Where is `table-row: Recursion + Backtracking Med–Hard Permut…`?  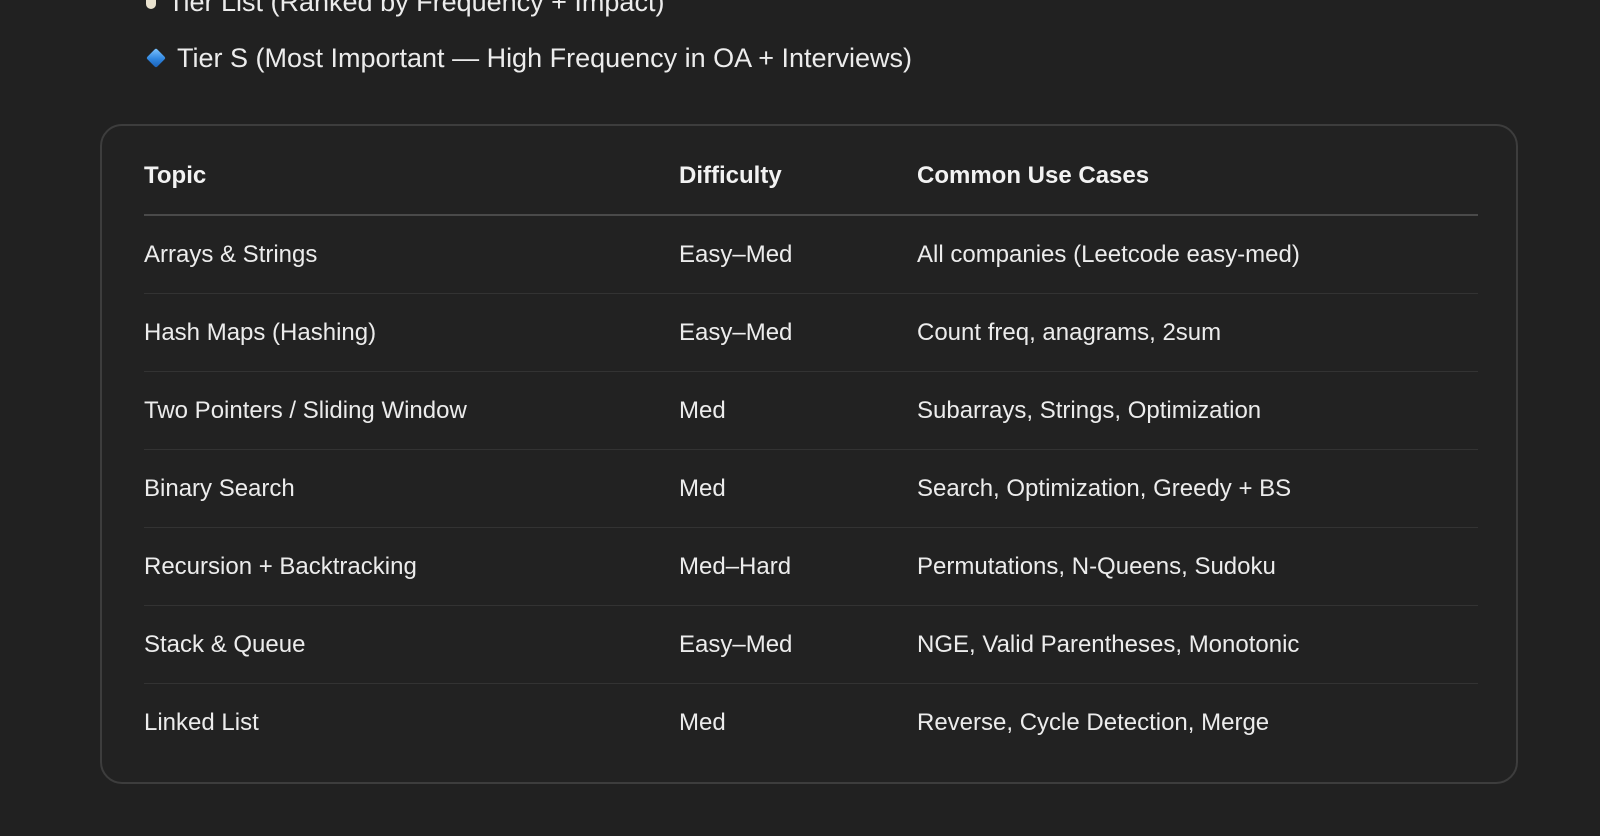
table-row: Recursion + Backtracking Med–Hard Permut… is located at coordinates (811, 566).